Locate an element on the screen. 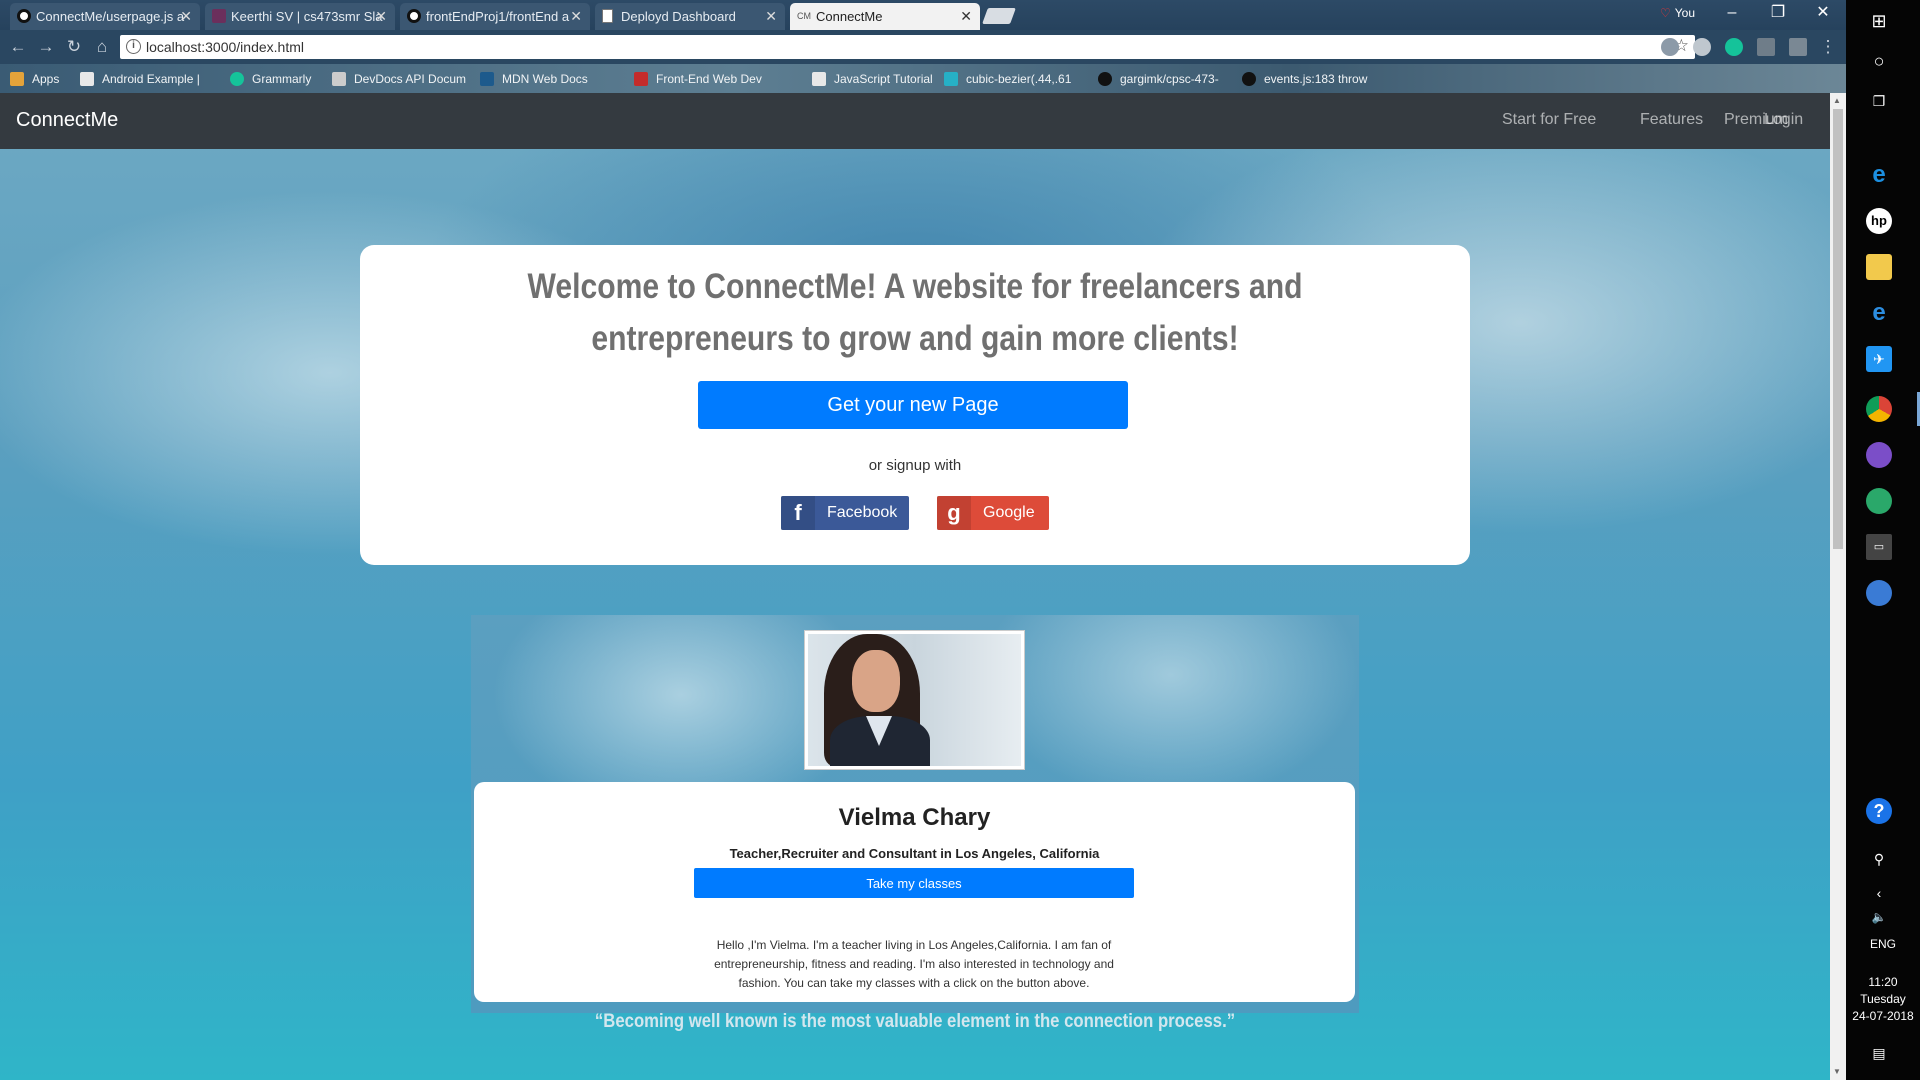  tab-title: Deployd Dashboard is located at coordinates (678, 16).